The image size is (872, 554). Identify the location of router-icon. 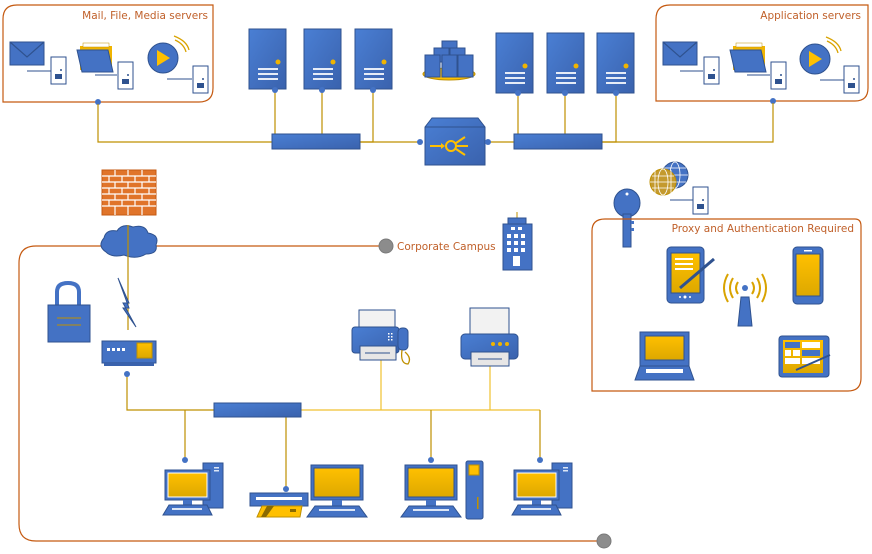
(129, 358).